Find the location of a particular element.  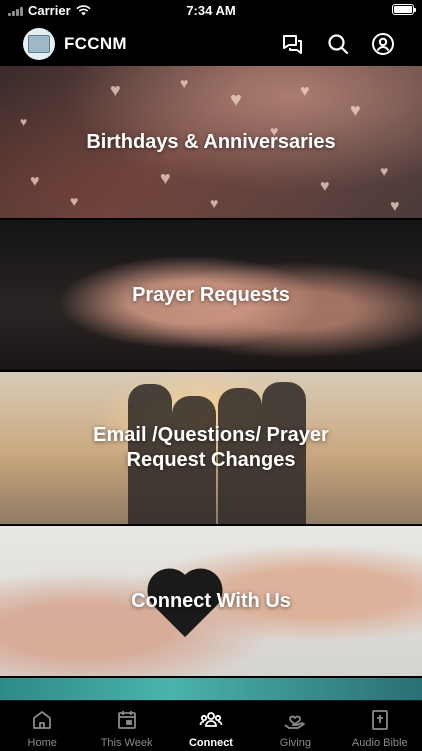

profile-icon is located at coordinates (383, 44).